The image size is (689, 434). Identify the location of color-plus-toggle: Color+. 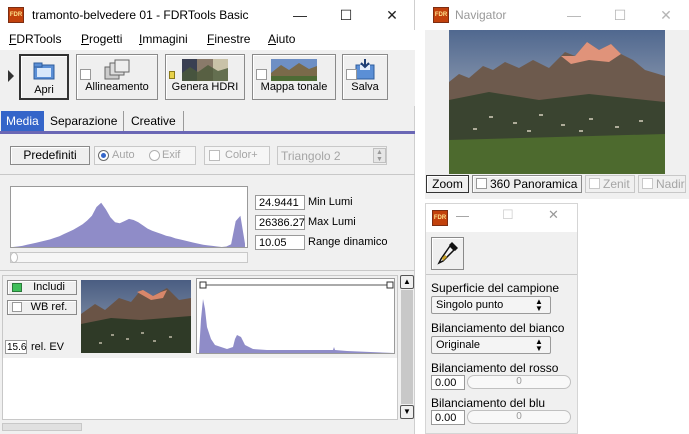
(237, 155).